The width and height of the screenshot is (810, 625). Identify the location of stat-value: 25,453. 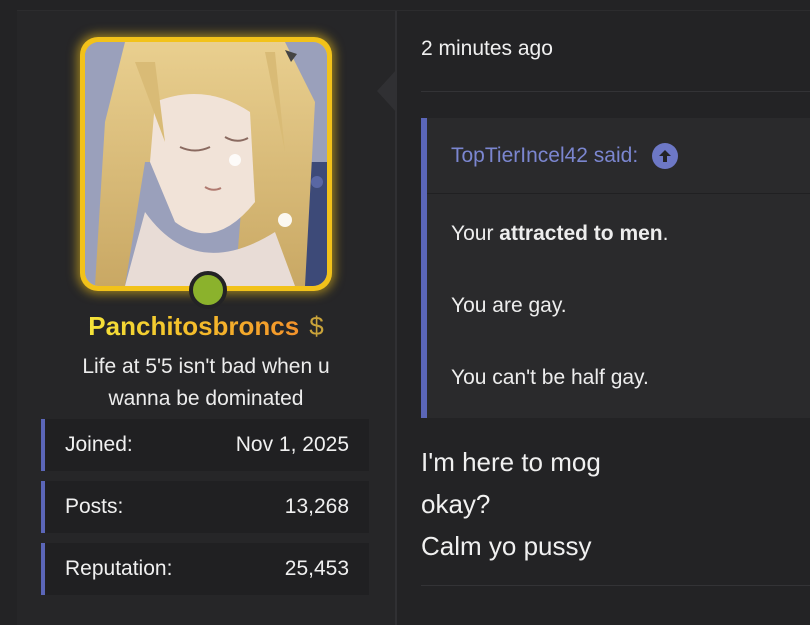
(316, 568).